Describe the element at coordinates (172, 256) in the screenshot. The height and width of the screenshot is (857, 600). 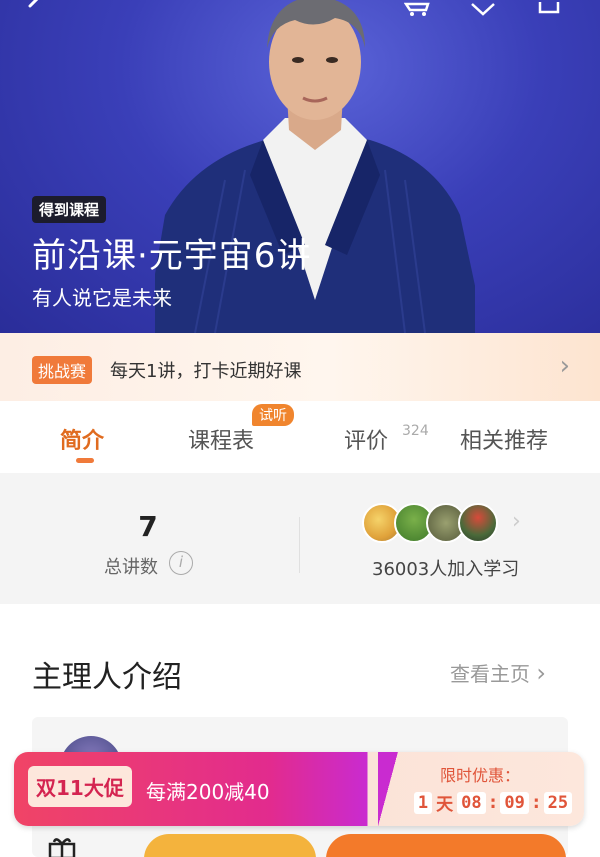
I see `course-title: 前沿课·元宇宙6讲` at that location.